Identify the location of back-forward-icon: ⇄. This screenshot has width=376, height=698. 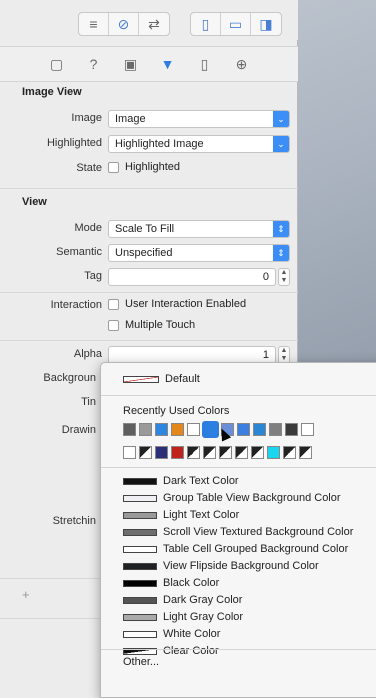
(154, 24).